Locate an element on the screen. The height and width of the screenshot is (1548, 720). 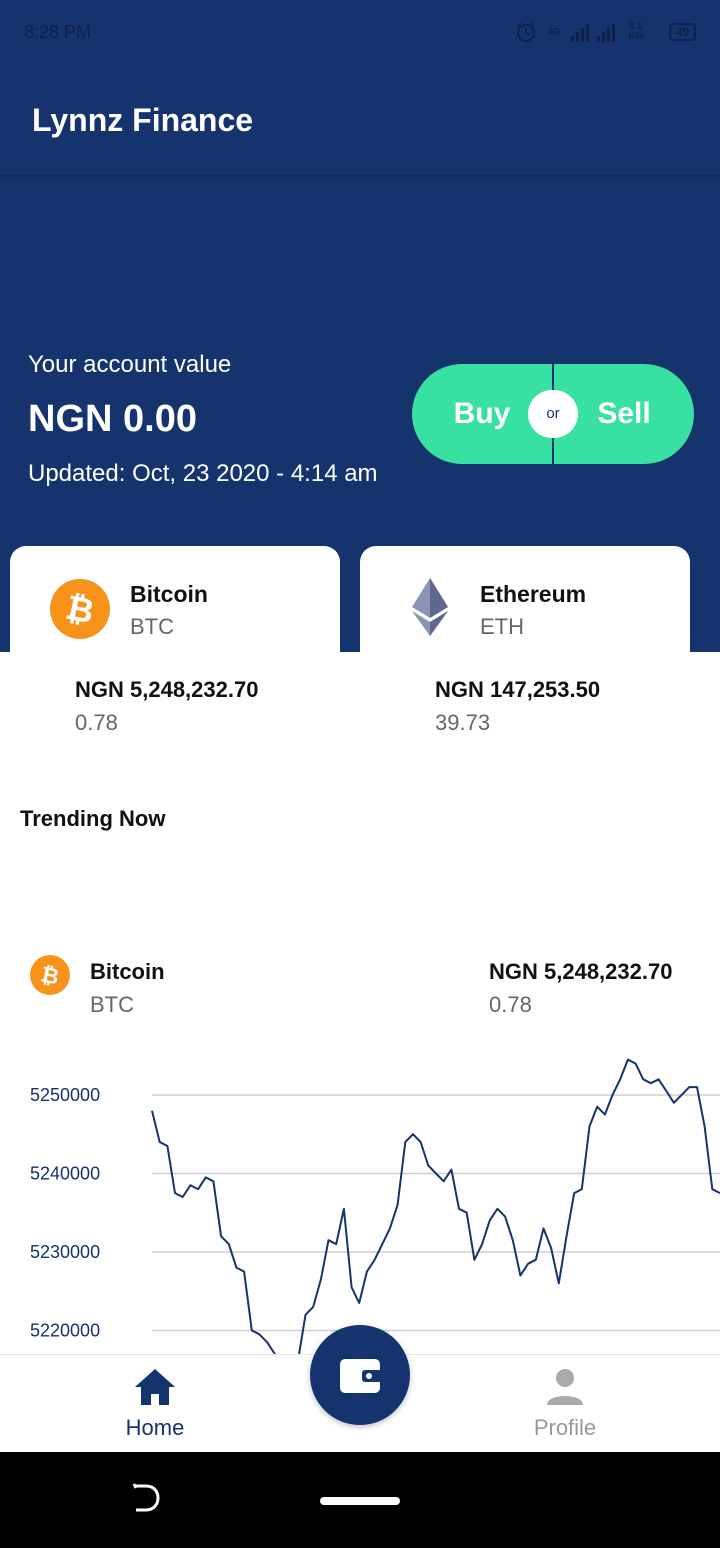
home-gesture-bar is located at coordinates (360, 1501).